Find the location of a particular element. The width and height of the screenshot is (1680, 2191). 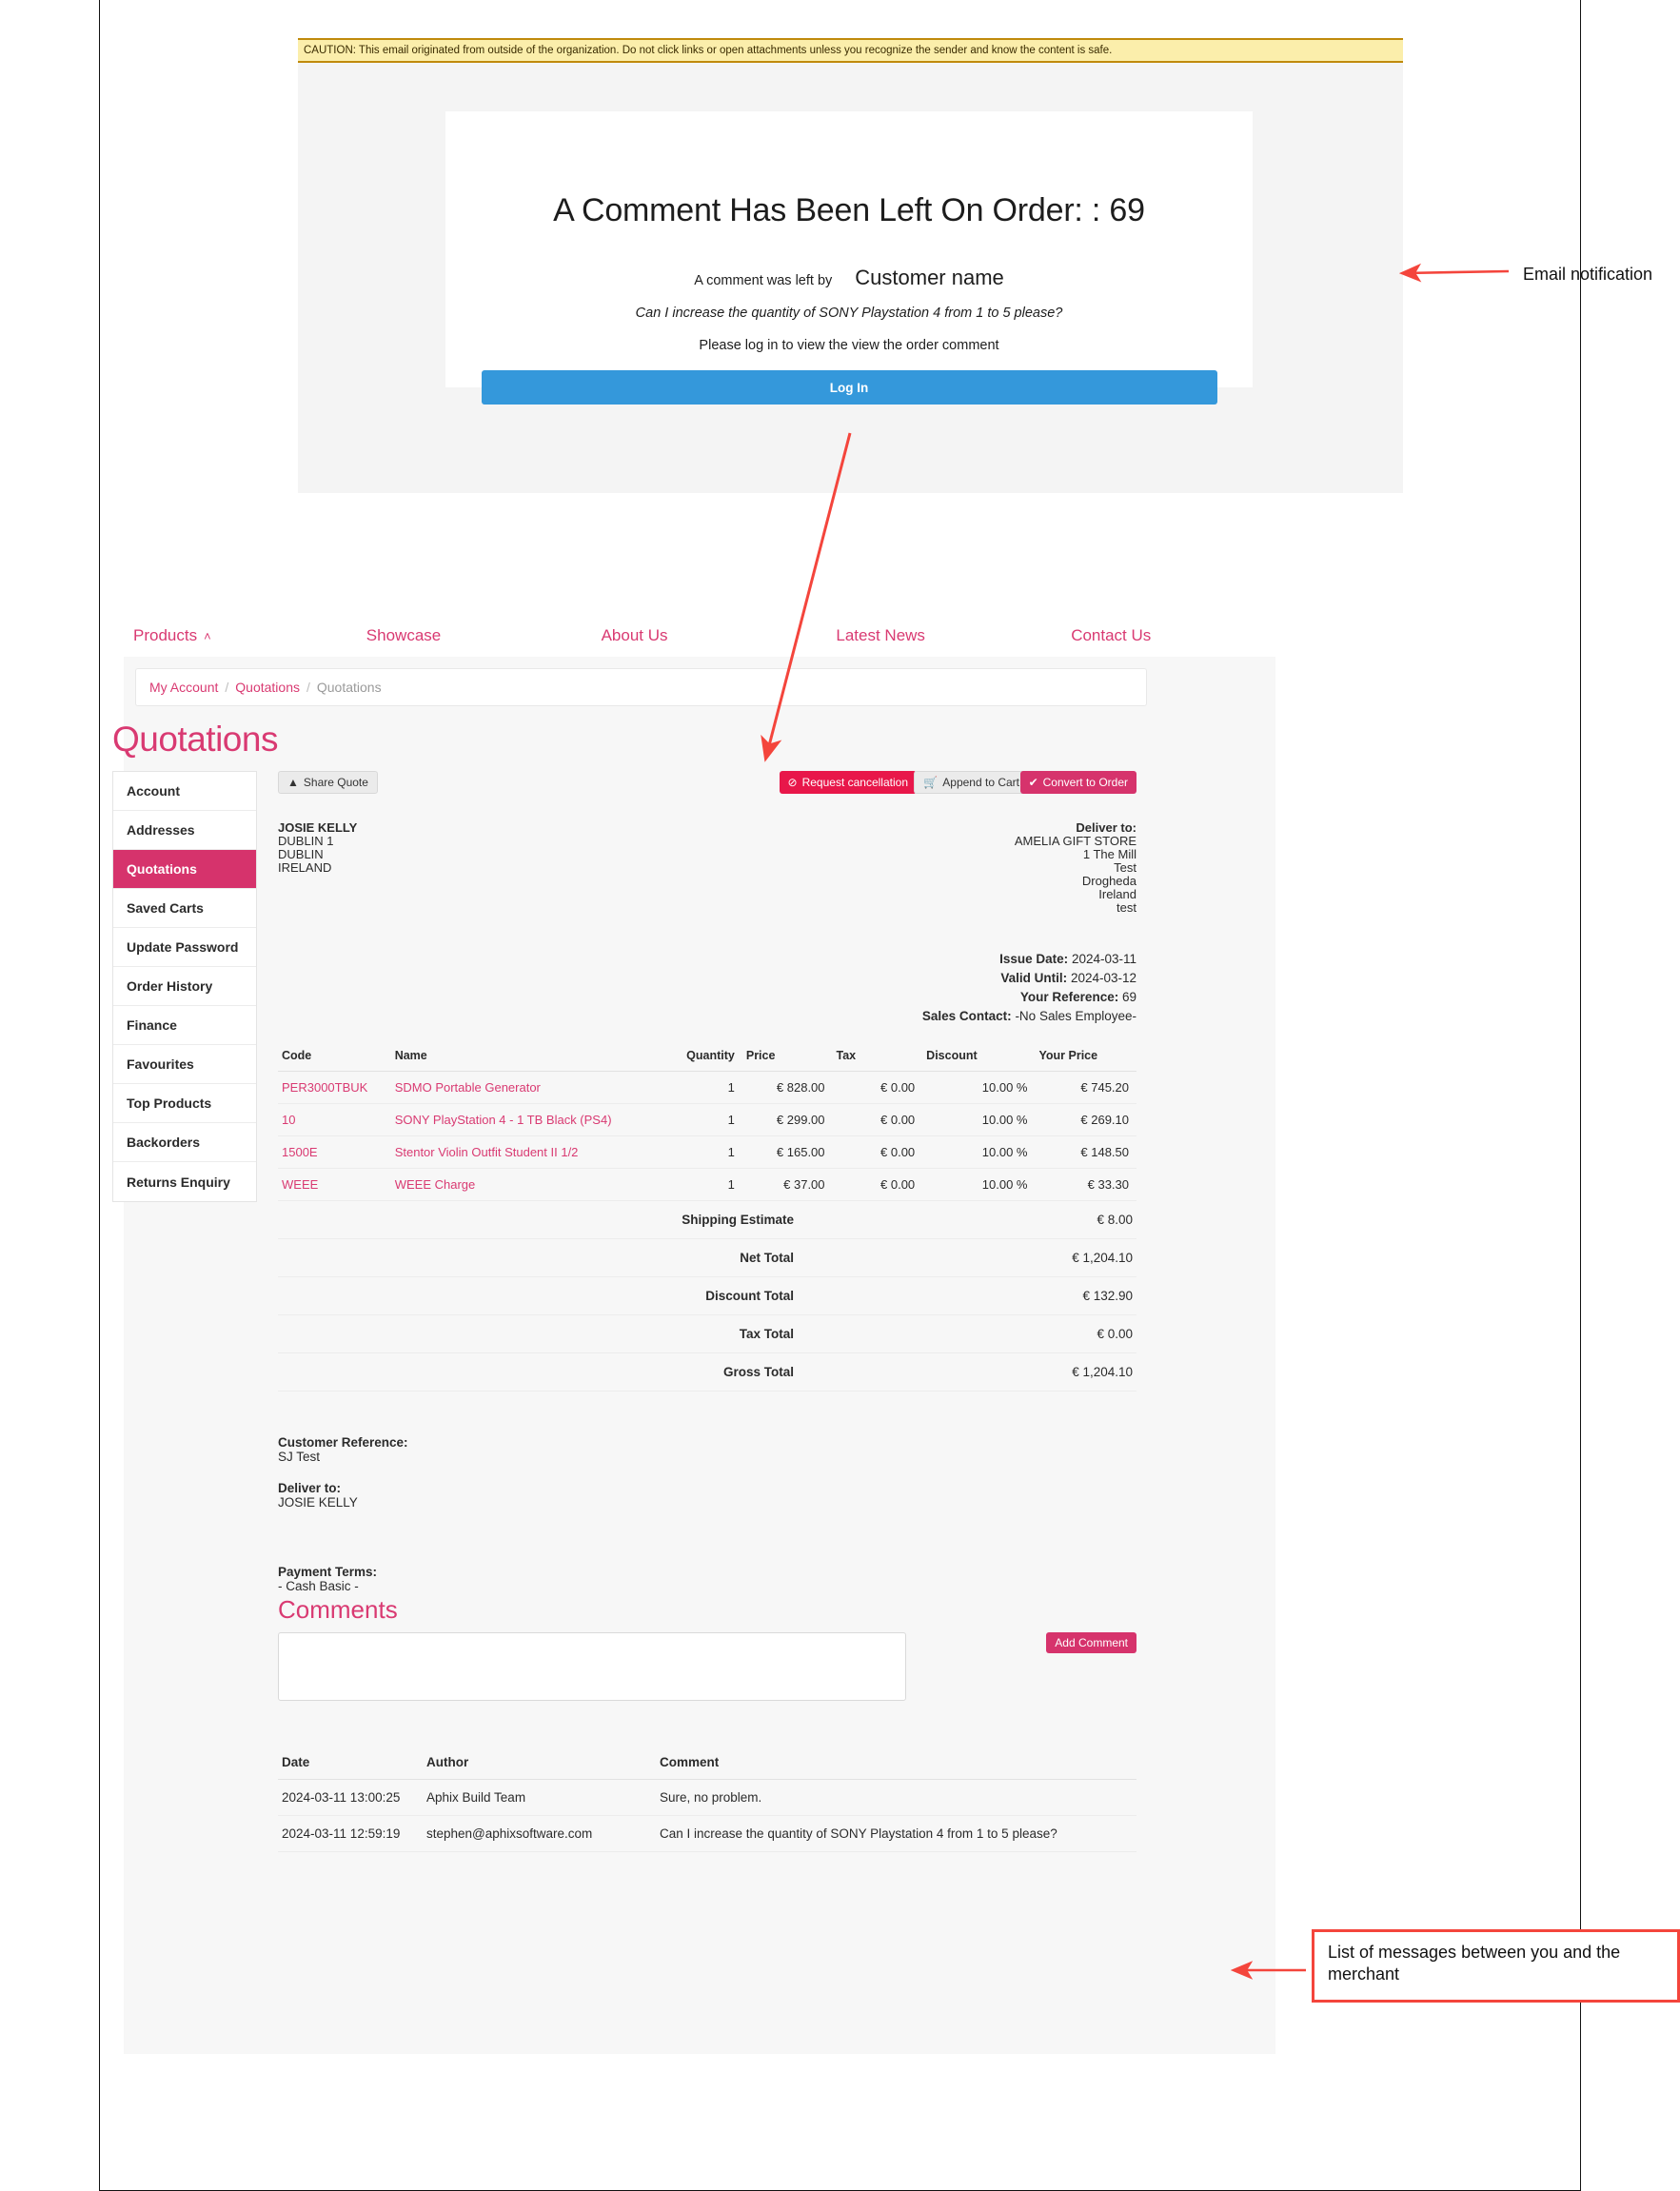

sidebar-item-update-password: Update Password is located at coordinates (185, 947).